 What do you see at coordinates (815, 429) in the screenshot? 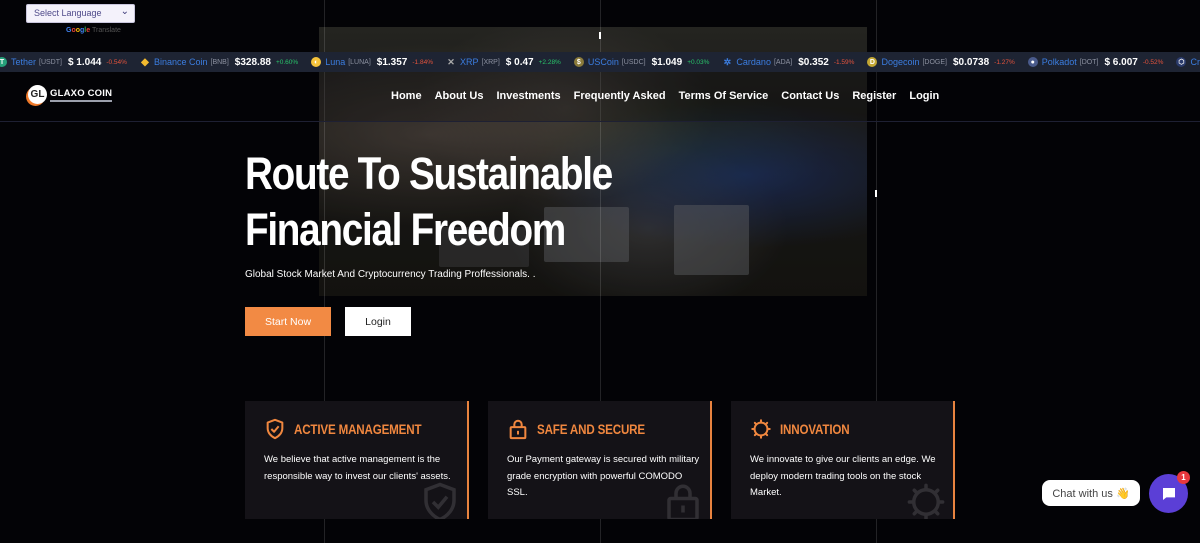
I see `feature-title: INNOVATION` at bounding box center [815, 429].